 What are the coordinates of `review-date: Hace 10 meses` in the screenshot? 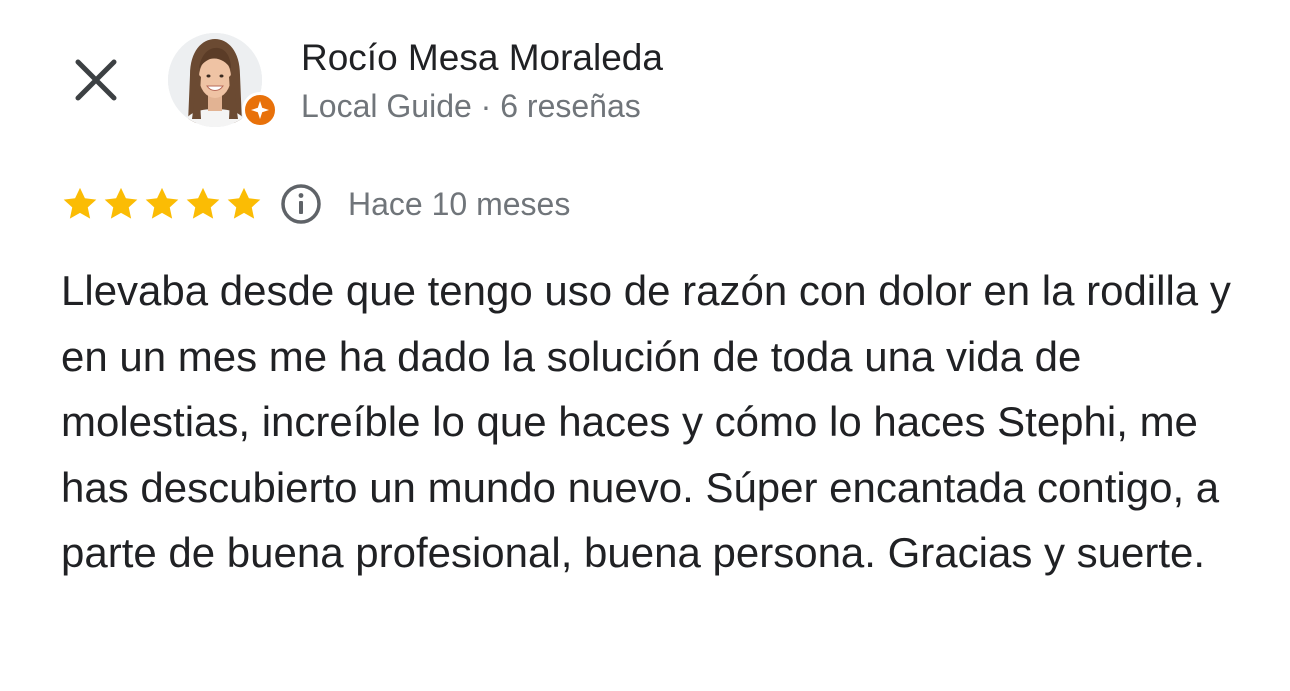 It's located at (459, 203).